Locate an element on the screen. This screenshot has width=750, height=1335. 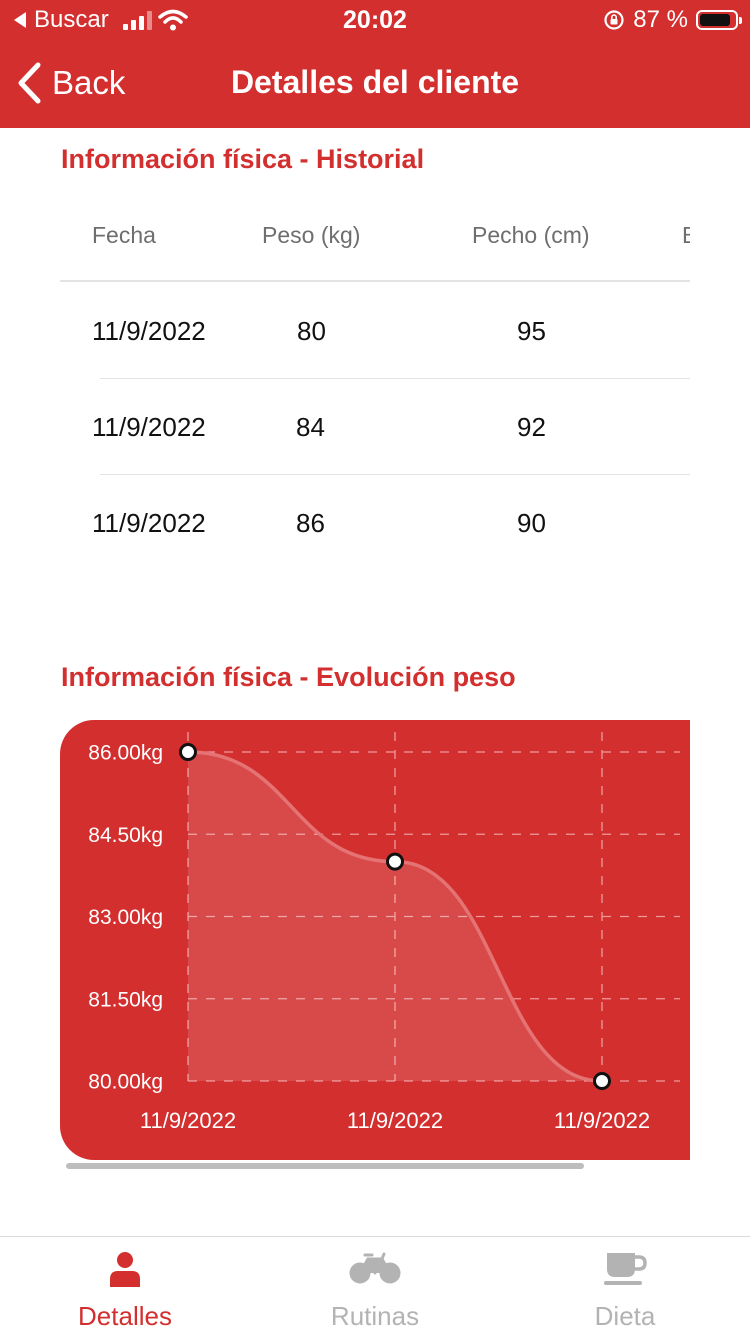
cell-peso: 86 is located at coordinates (310, 523).